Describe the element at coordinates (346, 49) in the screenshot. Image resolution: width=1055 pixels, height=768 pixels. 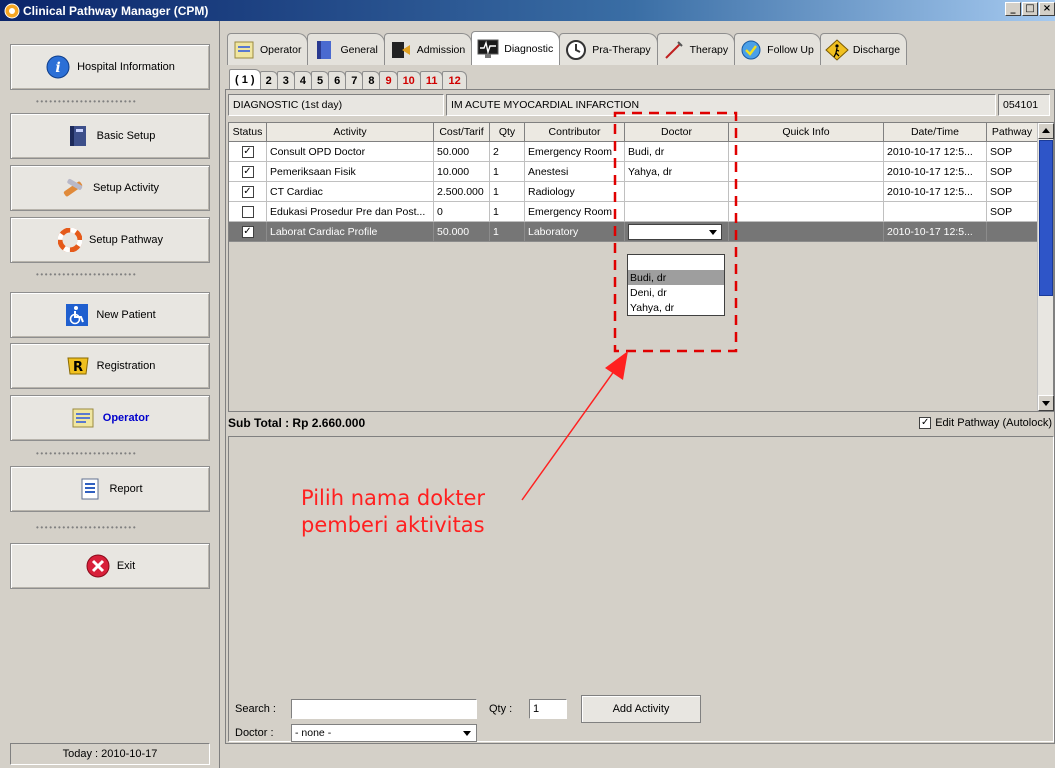
I see `tab-general: General` at that location.